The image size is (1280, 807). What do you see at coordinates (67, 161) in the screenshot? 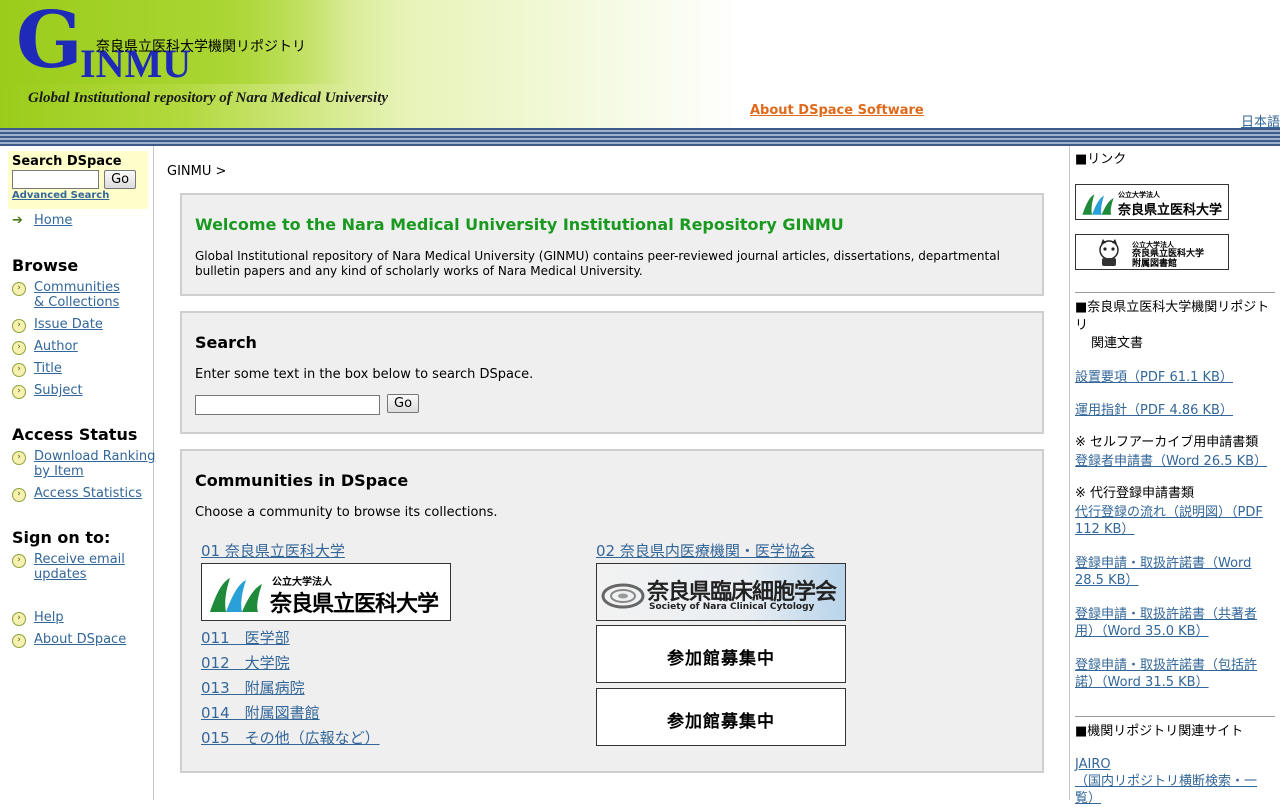
I see `sidebar-search-title: Search DSpace` at bounding box center [67, 161].